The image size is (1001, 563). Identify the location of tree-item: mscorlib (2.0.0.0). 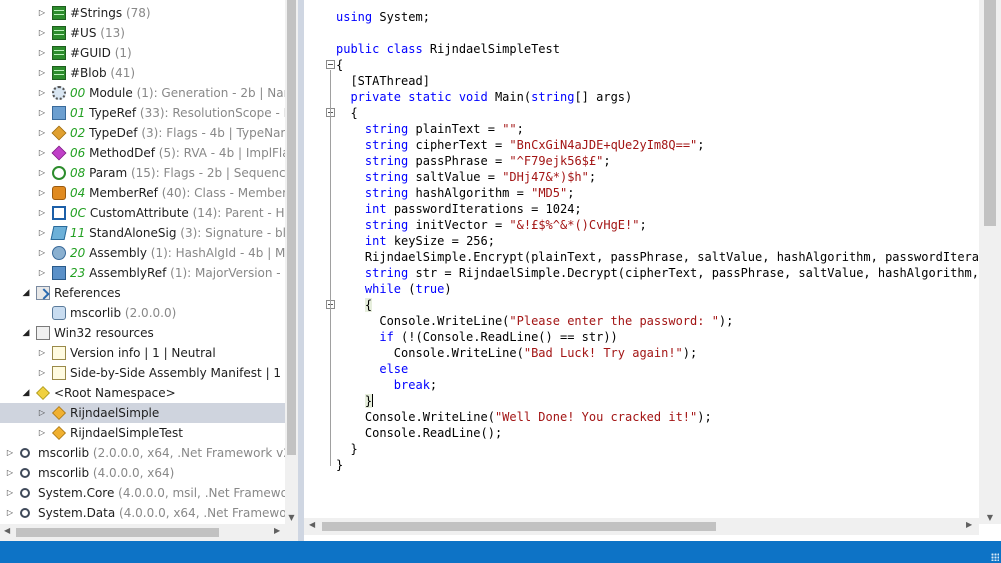
(142, 313).